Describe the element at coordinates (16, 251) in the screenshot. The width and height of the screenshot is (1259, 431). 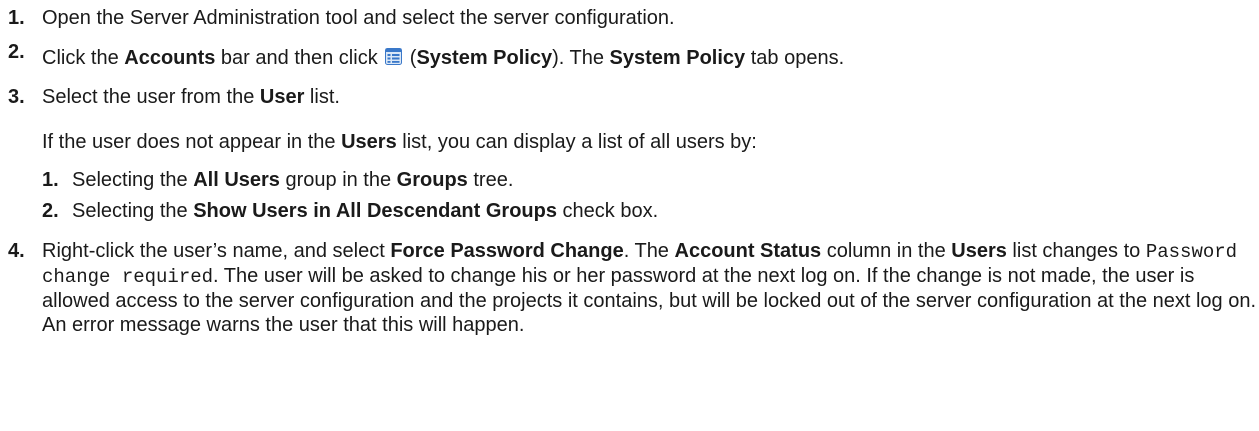
I see `step-number: 4.` at that location.